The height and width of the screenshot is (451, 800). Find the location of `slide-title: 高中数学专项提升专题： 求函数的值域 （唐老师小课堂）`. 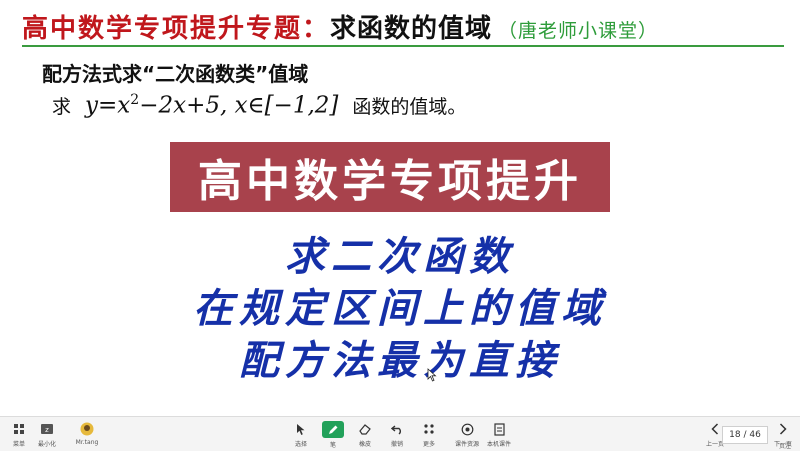

slide-title: 高中数学专项提升专题： 求函数的值域 （唐老师小课堂） is located at coordinates (340, 26).